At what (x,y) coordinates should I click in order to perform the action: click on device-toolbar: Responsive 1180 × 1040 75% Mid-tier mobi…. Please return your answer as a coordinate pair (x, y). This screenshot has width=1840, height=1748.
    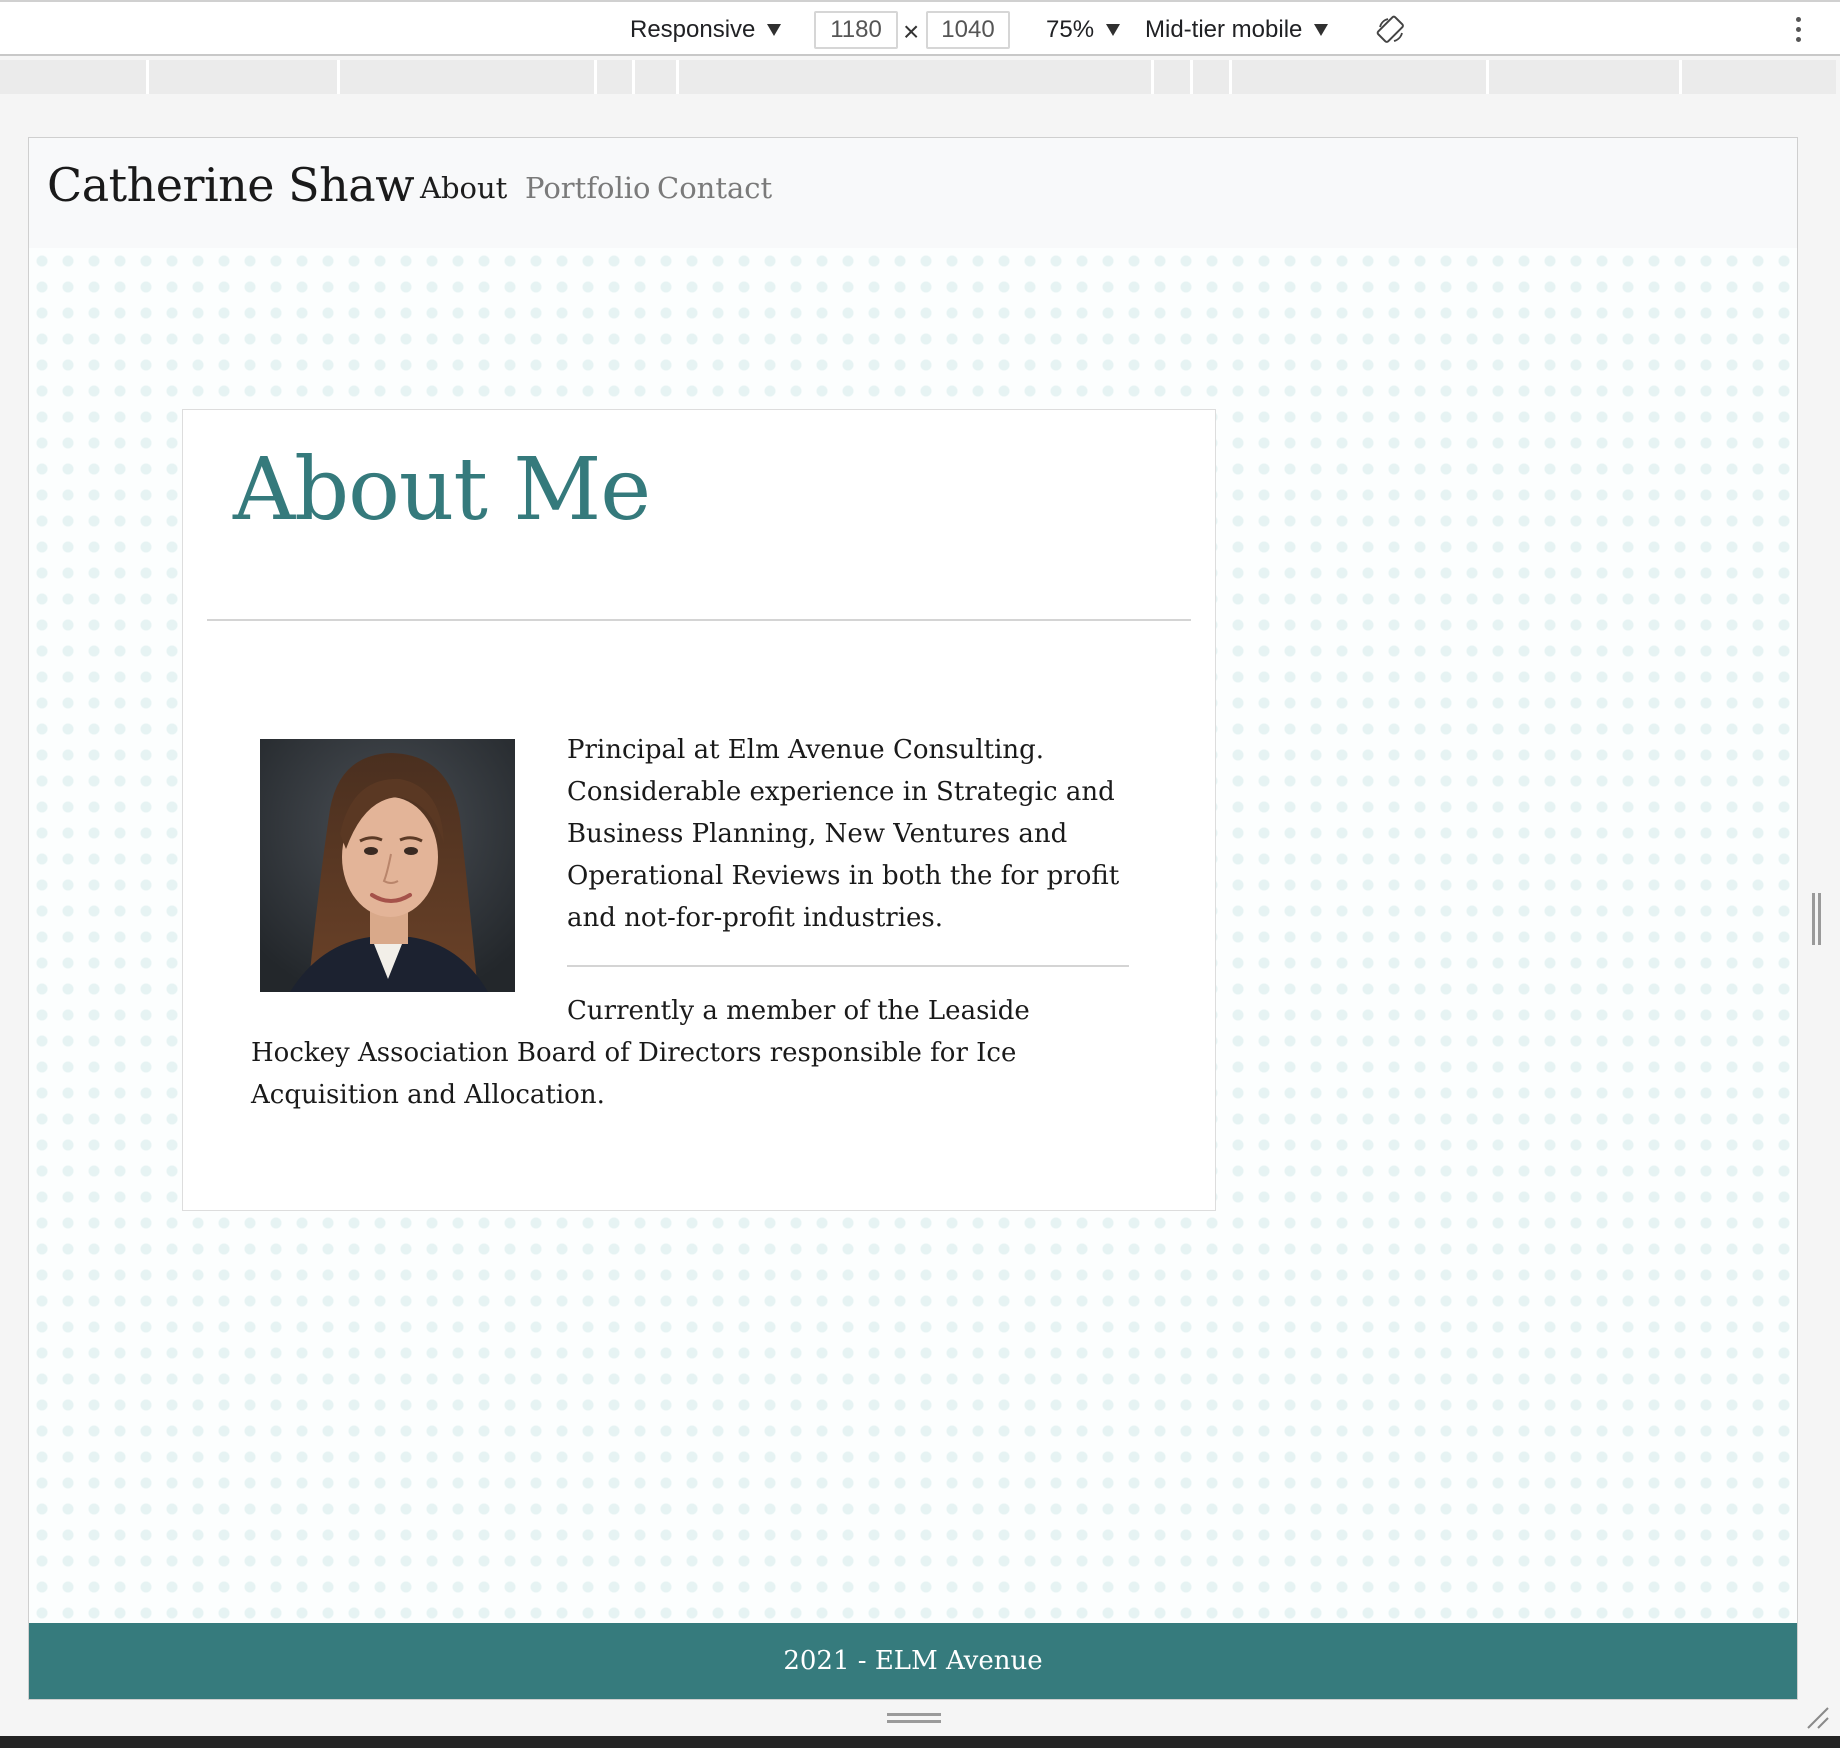
    Looking at the image, I should click on (920, 28).